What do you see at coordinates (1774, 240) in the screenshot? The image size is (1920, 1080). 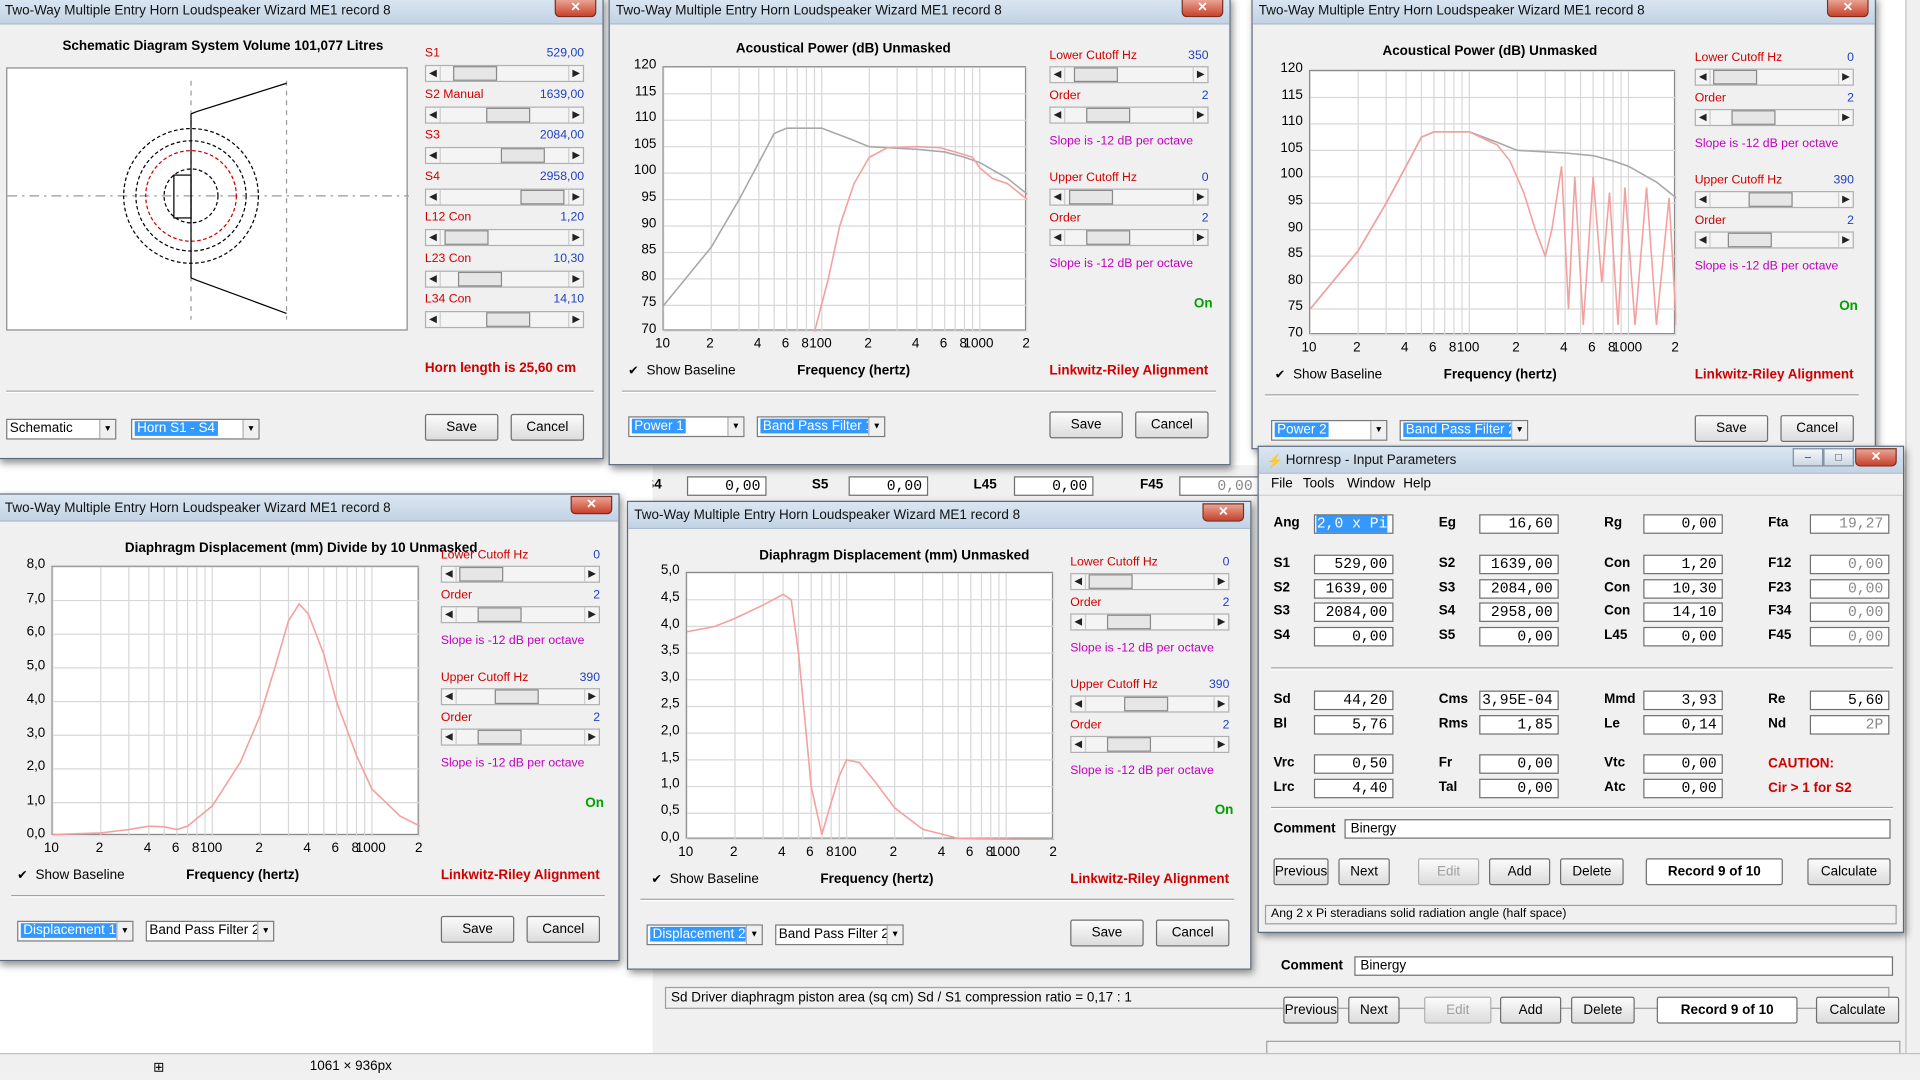 I see `order-2-slider: ◀ ▶` at bounding box center [1774, 240].